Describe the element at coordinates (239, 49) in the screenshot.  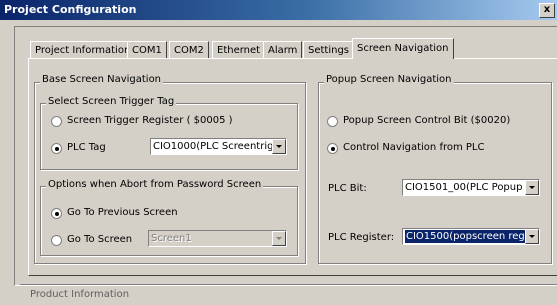
I see `tab-ethernet: Ethernet` at that location.